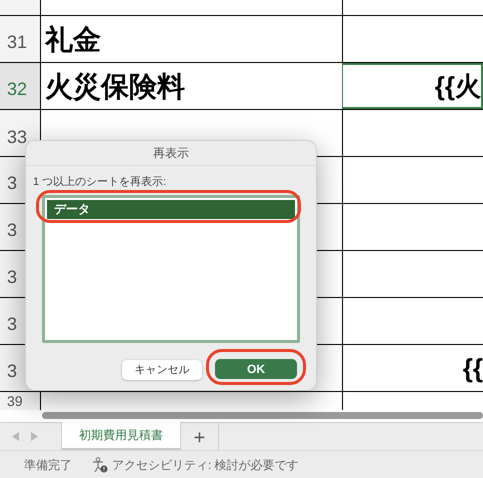  What do you see at coordinates (20, 401) in the screenshot?
I see `row-header: 39` at bounding box center [20, 401].